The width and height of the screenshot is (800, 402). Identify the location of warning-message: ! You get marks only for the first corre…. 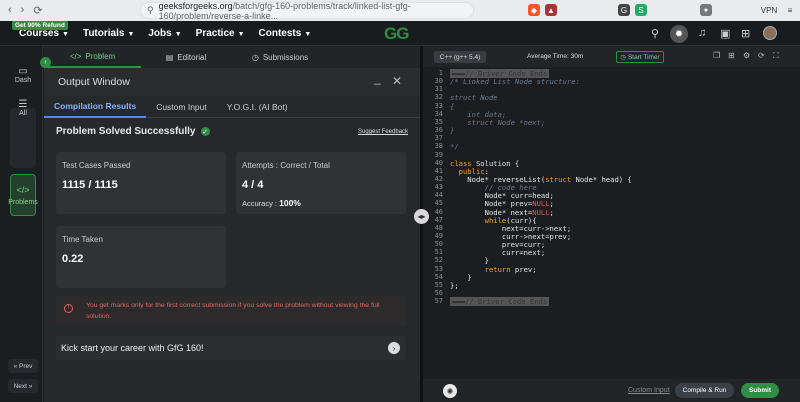
(231, 311).